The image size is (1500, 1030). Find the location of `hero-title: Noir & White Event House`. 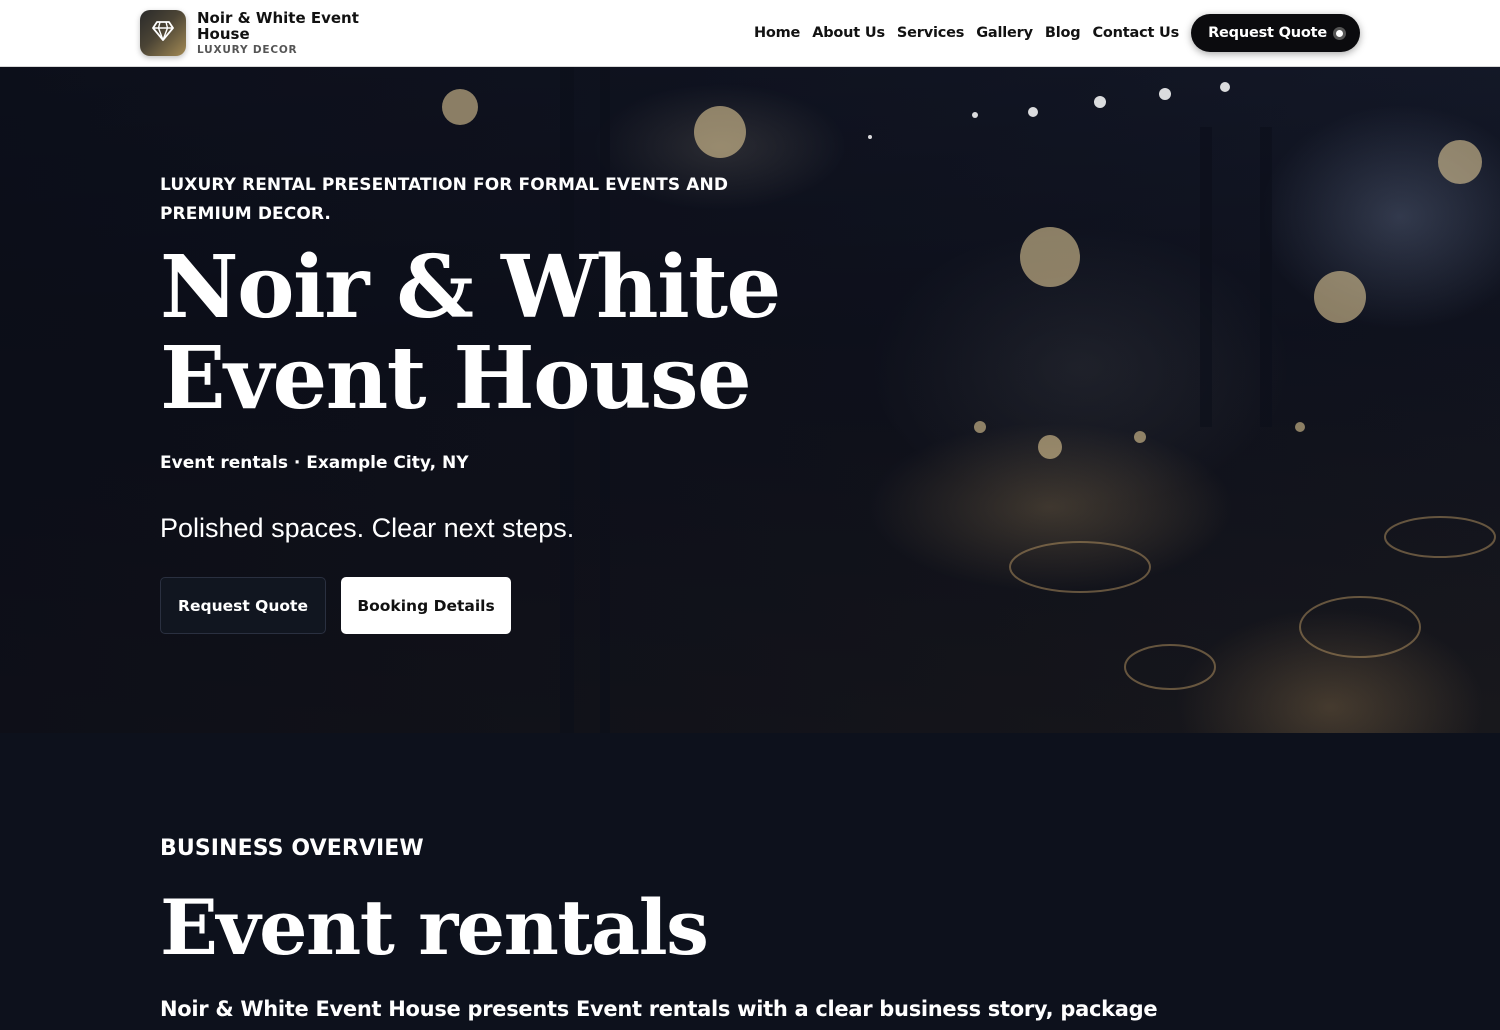

hero-title: Noir & White Event House is located at coordinates (470, 333).